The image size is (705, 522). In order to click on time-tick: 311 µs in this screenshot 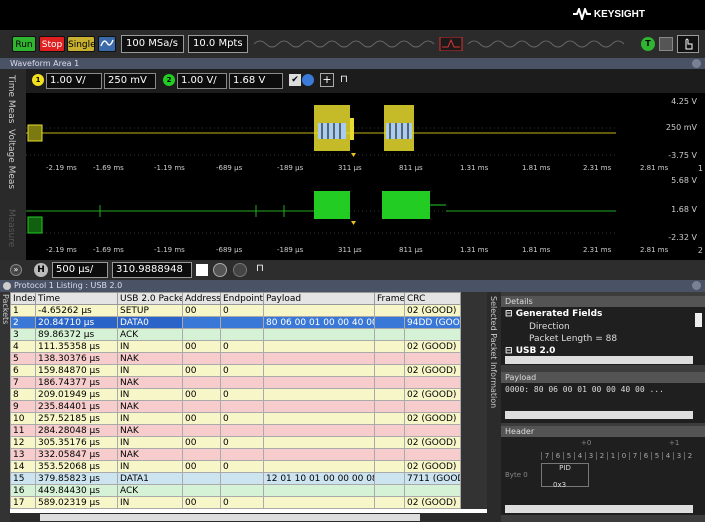, I will do `click(350, 250)`.